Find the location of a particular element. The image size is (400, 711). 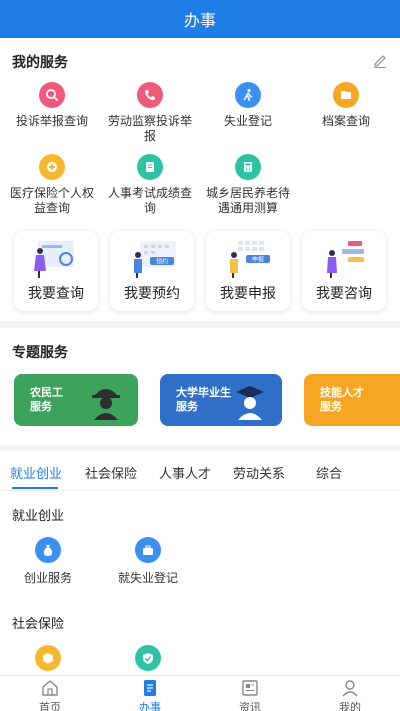

query-illustration-icon is located at coordinates (54, 259).